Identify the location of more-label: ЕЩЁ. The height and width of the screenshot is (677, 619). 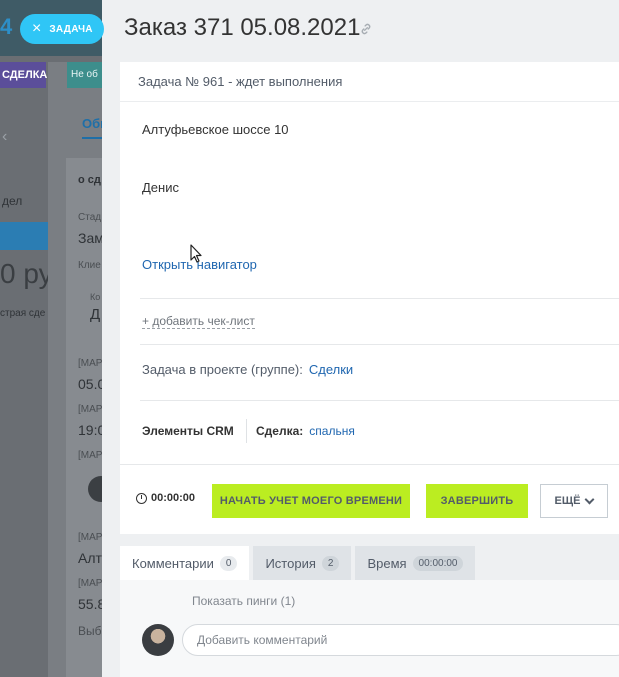
(567, 501).